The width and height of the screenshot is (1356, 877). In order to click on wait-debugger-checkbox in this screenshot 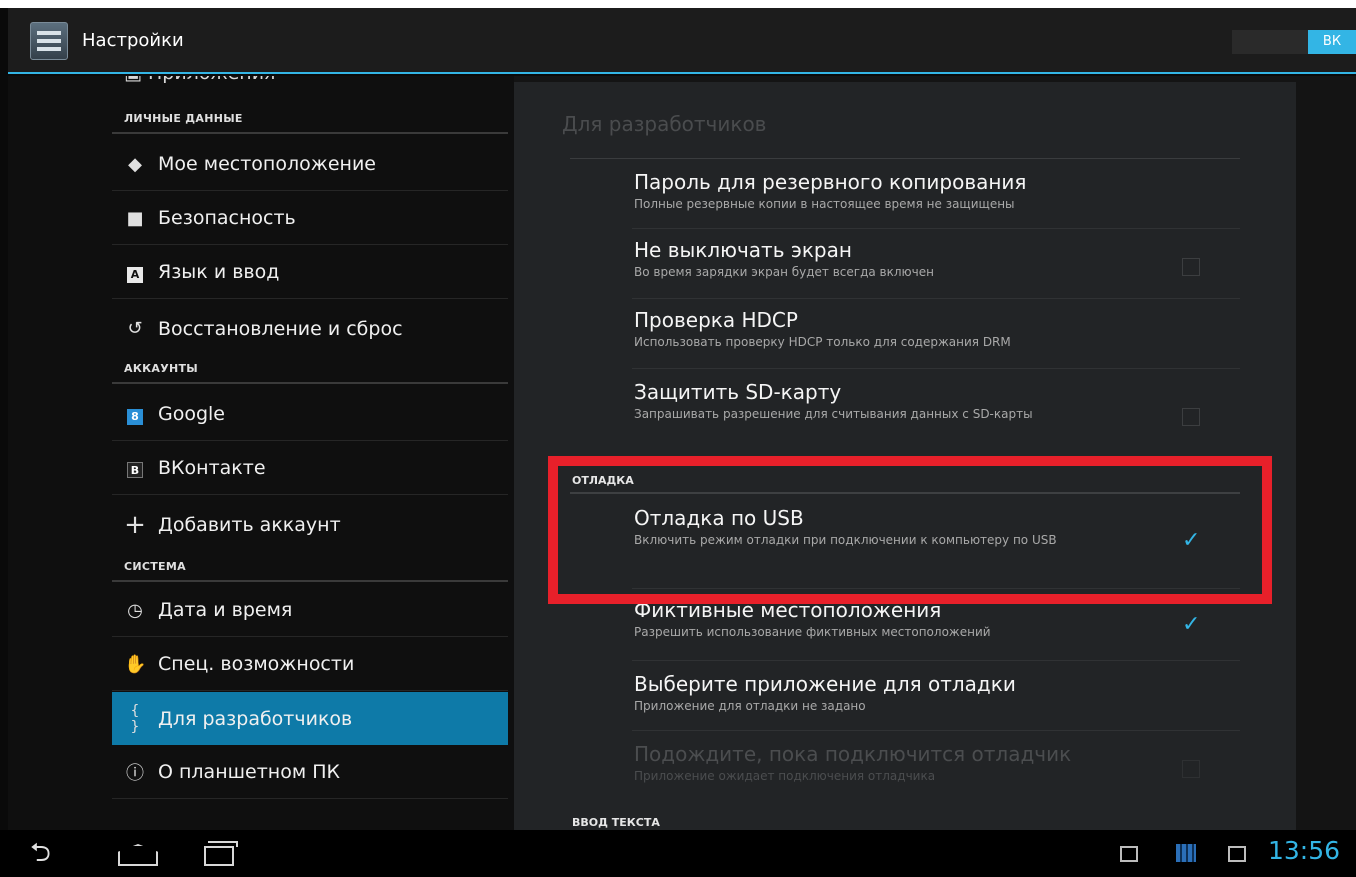, I will do `click(1191, 769)`.